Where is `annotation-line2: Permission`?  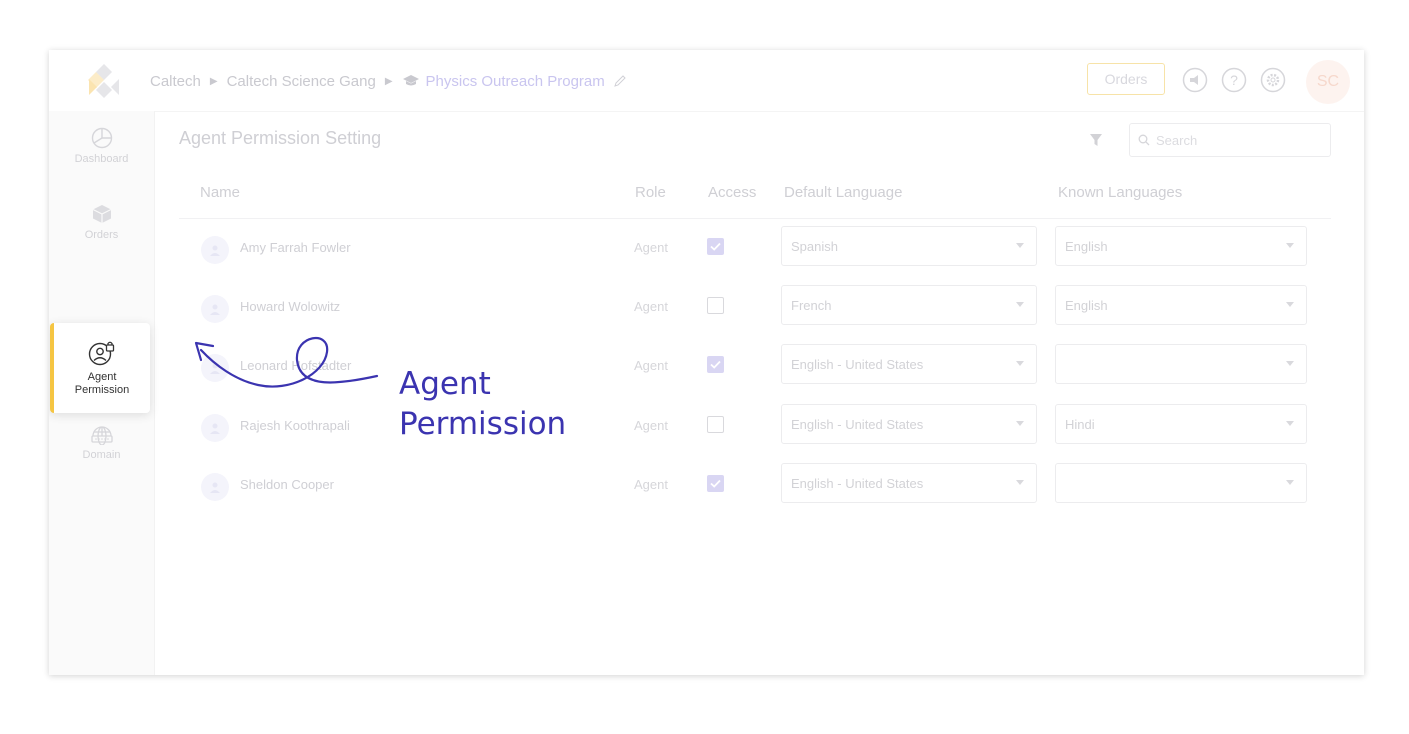 annotation-line2: Permission is located at coordinates (483, 424).